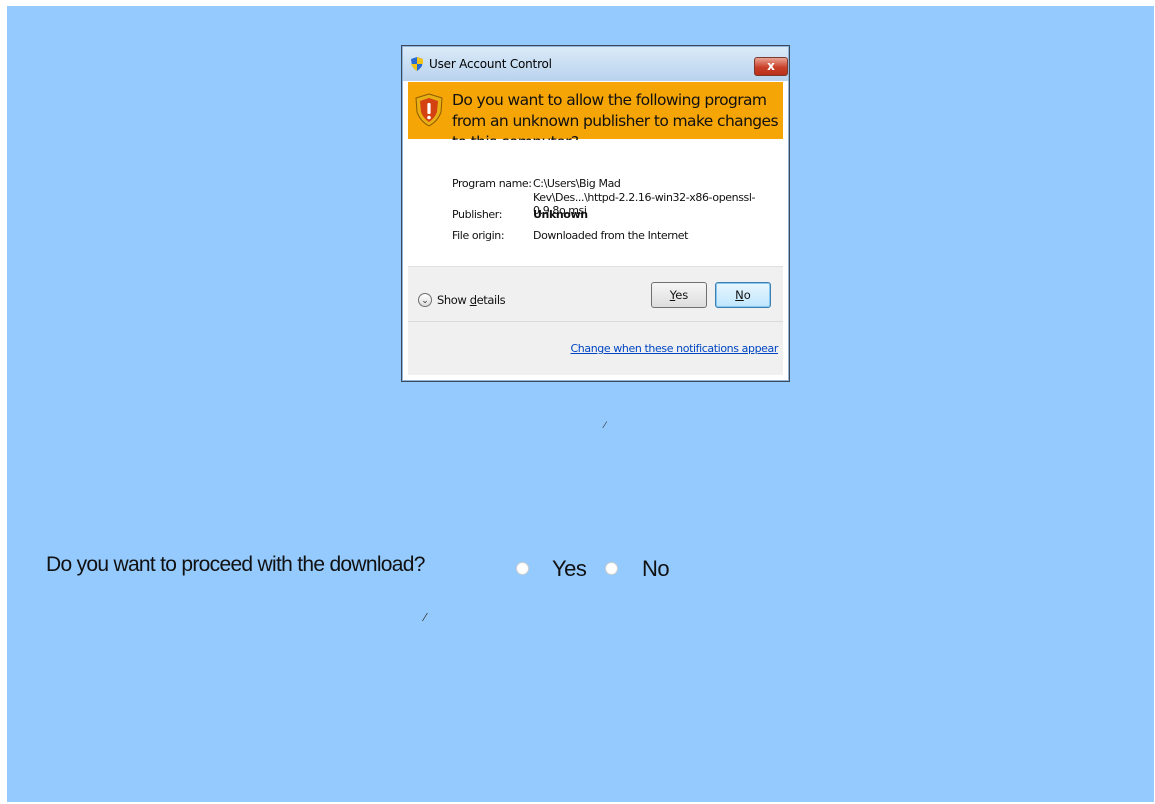  Describe the element at coordinates (595, 64) in the screenshot. I see `dialog-titlebar: User Account Control x` at that location.